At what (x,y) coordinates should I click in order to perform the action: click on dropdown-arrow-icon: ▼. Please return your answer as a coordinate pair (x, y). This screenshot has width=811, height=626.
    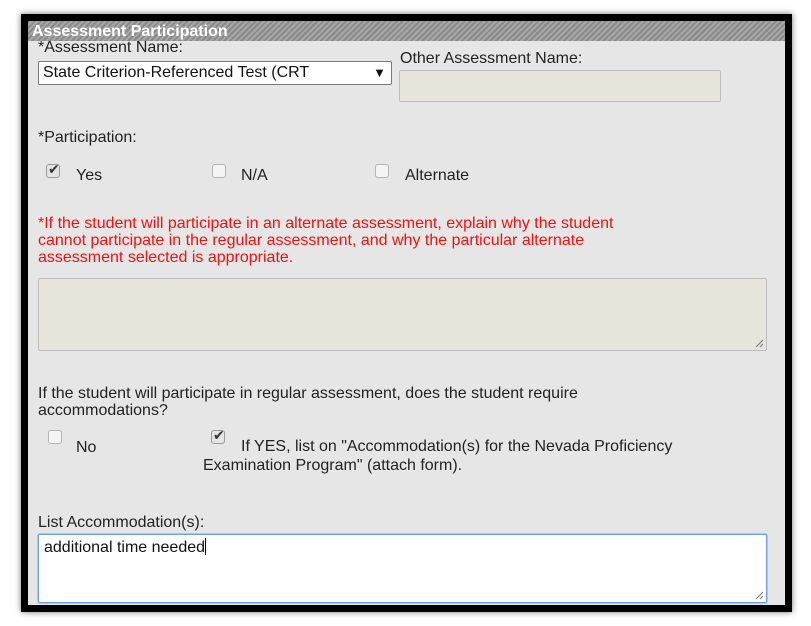
    Looking at the image, I should click on (379, 72).